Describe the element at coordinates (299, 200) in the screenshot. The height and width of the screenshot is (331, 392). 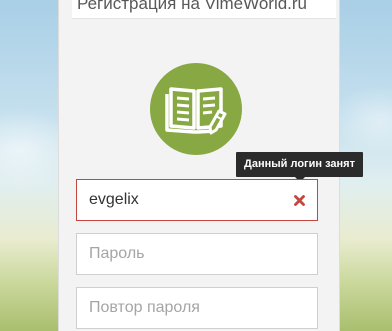
I see `clear-login-icon` at that location.